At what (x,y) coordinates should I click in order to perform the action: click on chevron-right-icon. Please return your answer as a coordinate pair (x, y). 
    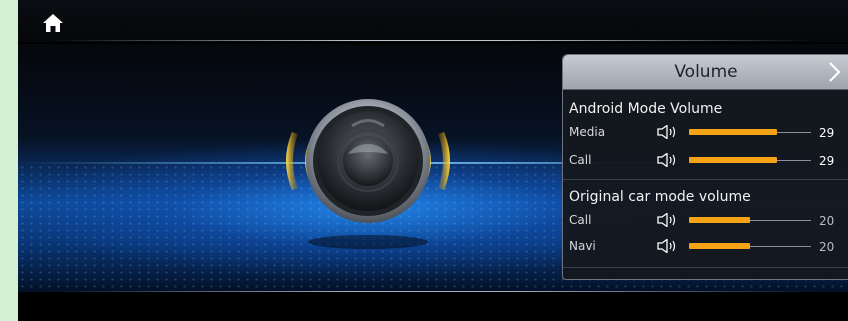
    Looking at the image, I should click on (834, 72).